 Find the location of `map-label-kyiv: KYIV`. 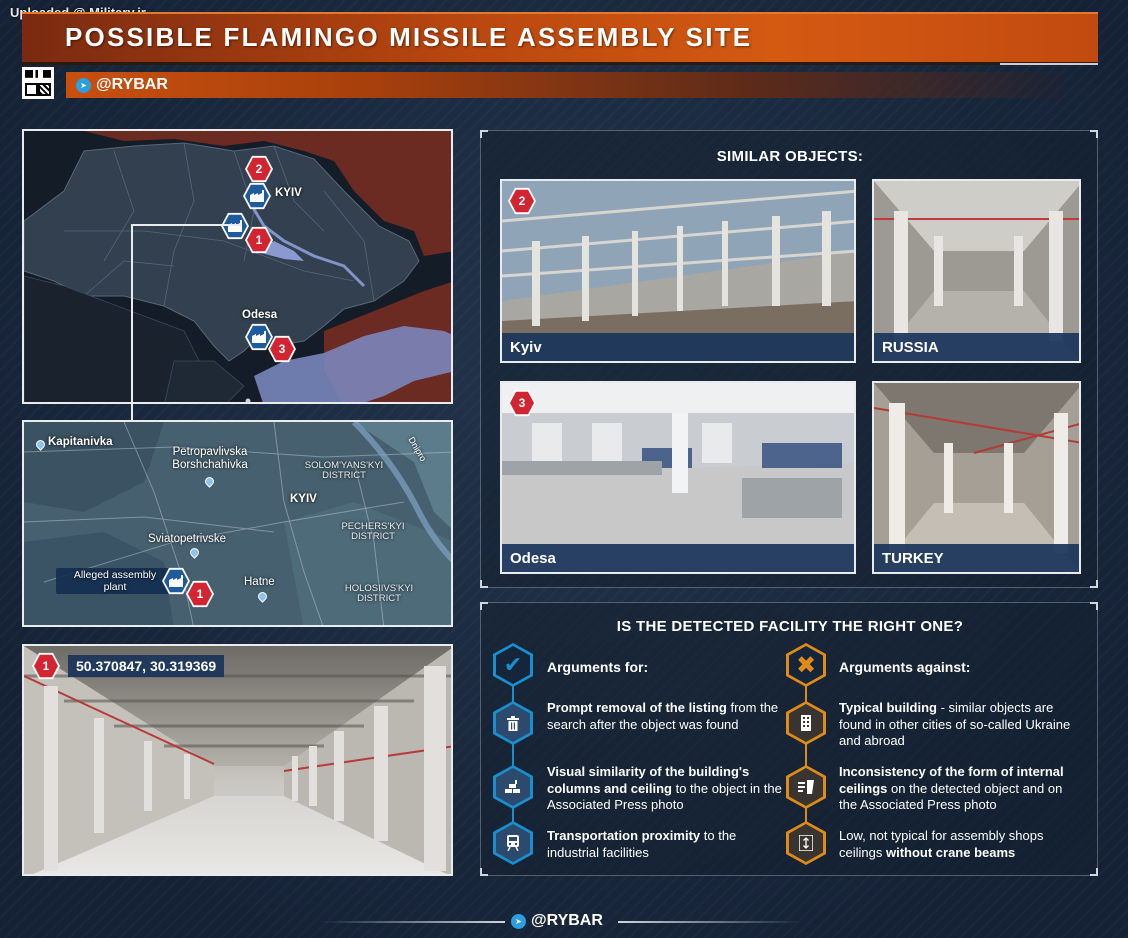

map-label-kyiv: KYIV is located at coordinates (288, 193).